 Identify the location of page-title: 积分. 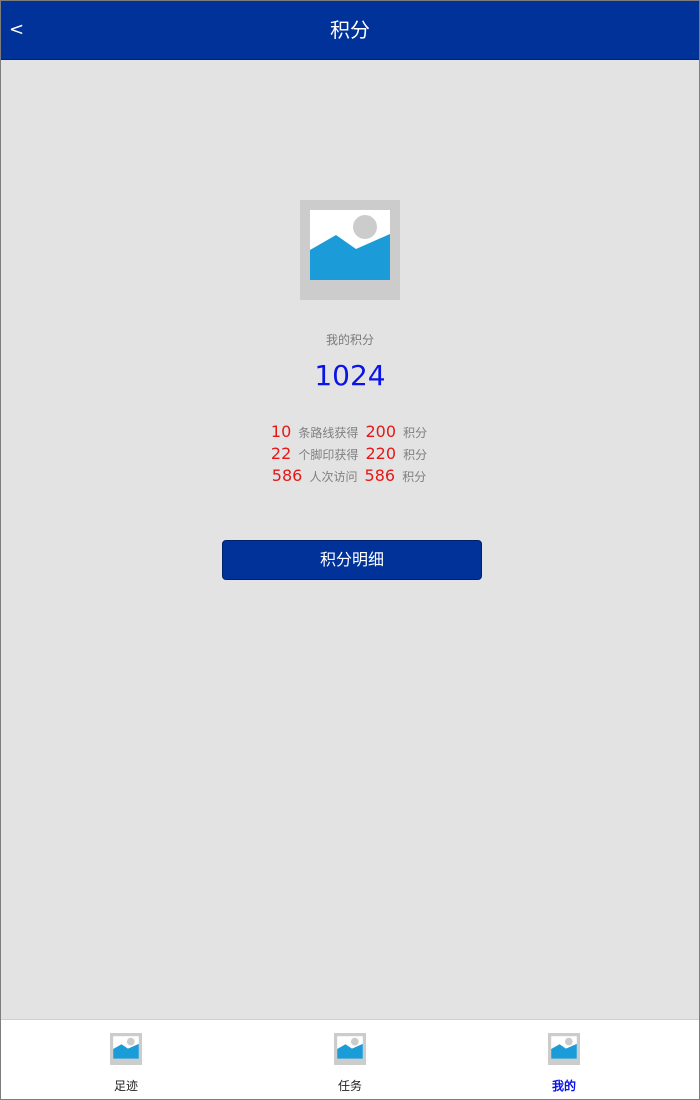
(350, 30).